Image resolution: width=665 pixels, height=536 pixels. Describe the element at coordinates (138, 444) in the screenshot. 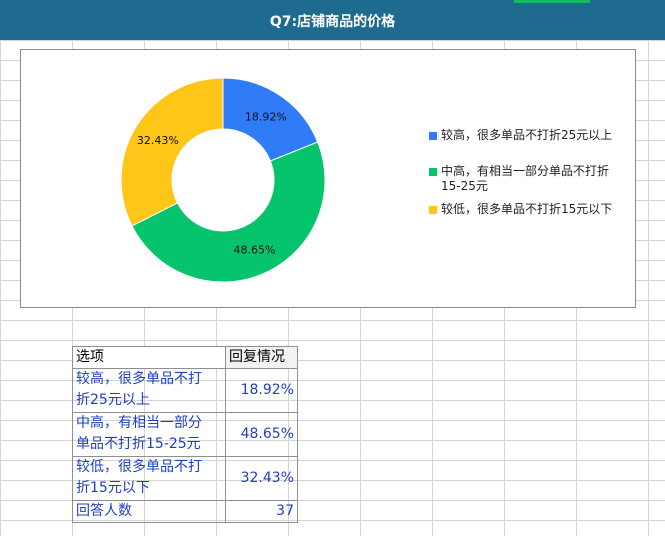

I see `option-line-2: 单品不打折15-25元` at that location.